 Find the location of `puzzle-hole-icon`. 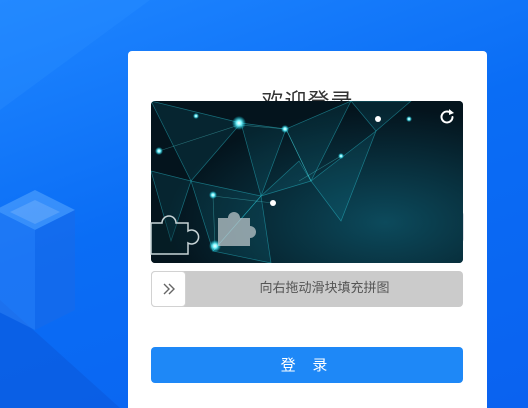

puzzle-hole-icon is located at coordinates (237, 229).